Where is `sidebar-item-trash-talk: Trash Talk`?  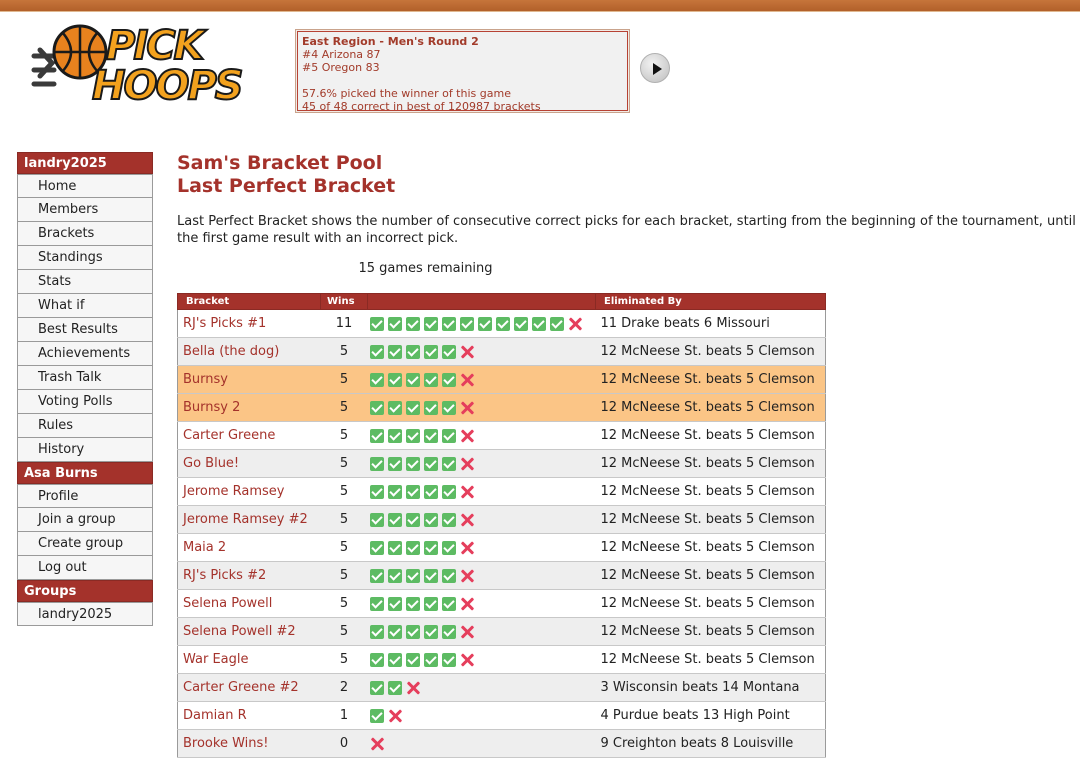
sidebar-item-trash-talk: Trash Talk is located at coordinates (85, 378).